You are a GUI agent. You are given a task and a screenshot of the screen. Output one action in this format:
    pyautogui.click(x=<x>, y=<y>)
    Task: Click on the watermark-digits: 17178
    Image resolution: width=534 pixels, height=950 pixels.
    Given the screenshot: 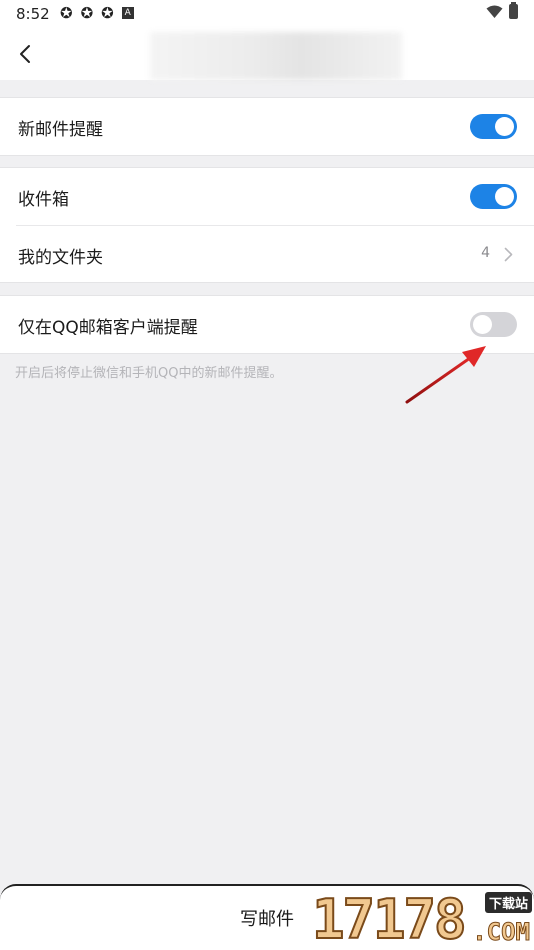 What is the action you would take?
    pyautogui.click(x=389, y=918)
    